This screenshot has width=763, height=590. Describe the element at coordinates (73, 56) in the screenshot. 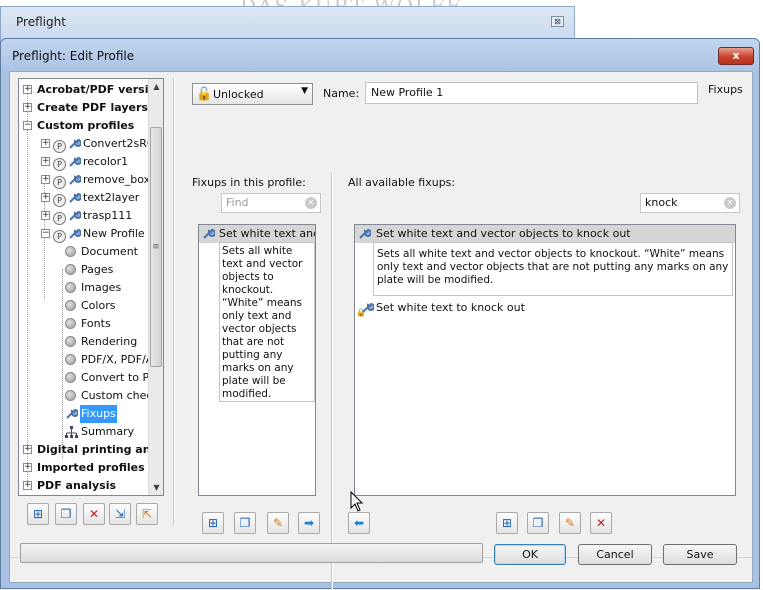

I see `dialog-title: Preflight: Edit Profile` at that location.